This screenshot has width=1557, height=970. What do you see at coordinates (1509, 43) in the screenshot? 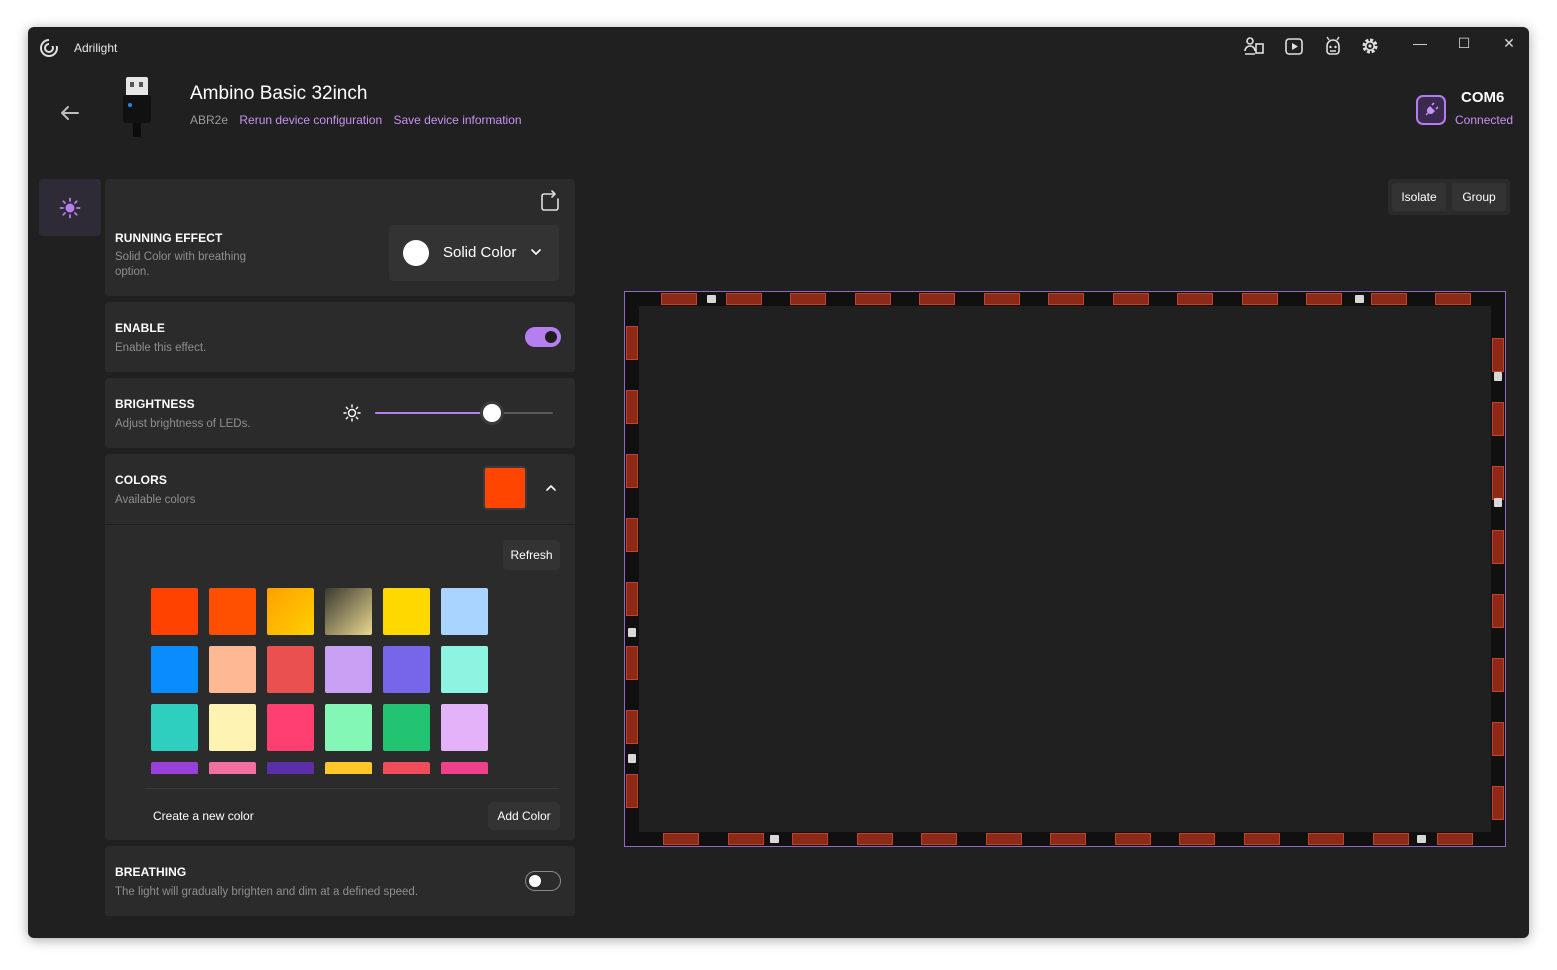
I see `close-button: ✕` at bounding box center [1509, 43].